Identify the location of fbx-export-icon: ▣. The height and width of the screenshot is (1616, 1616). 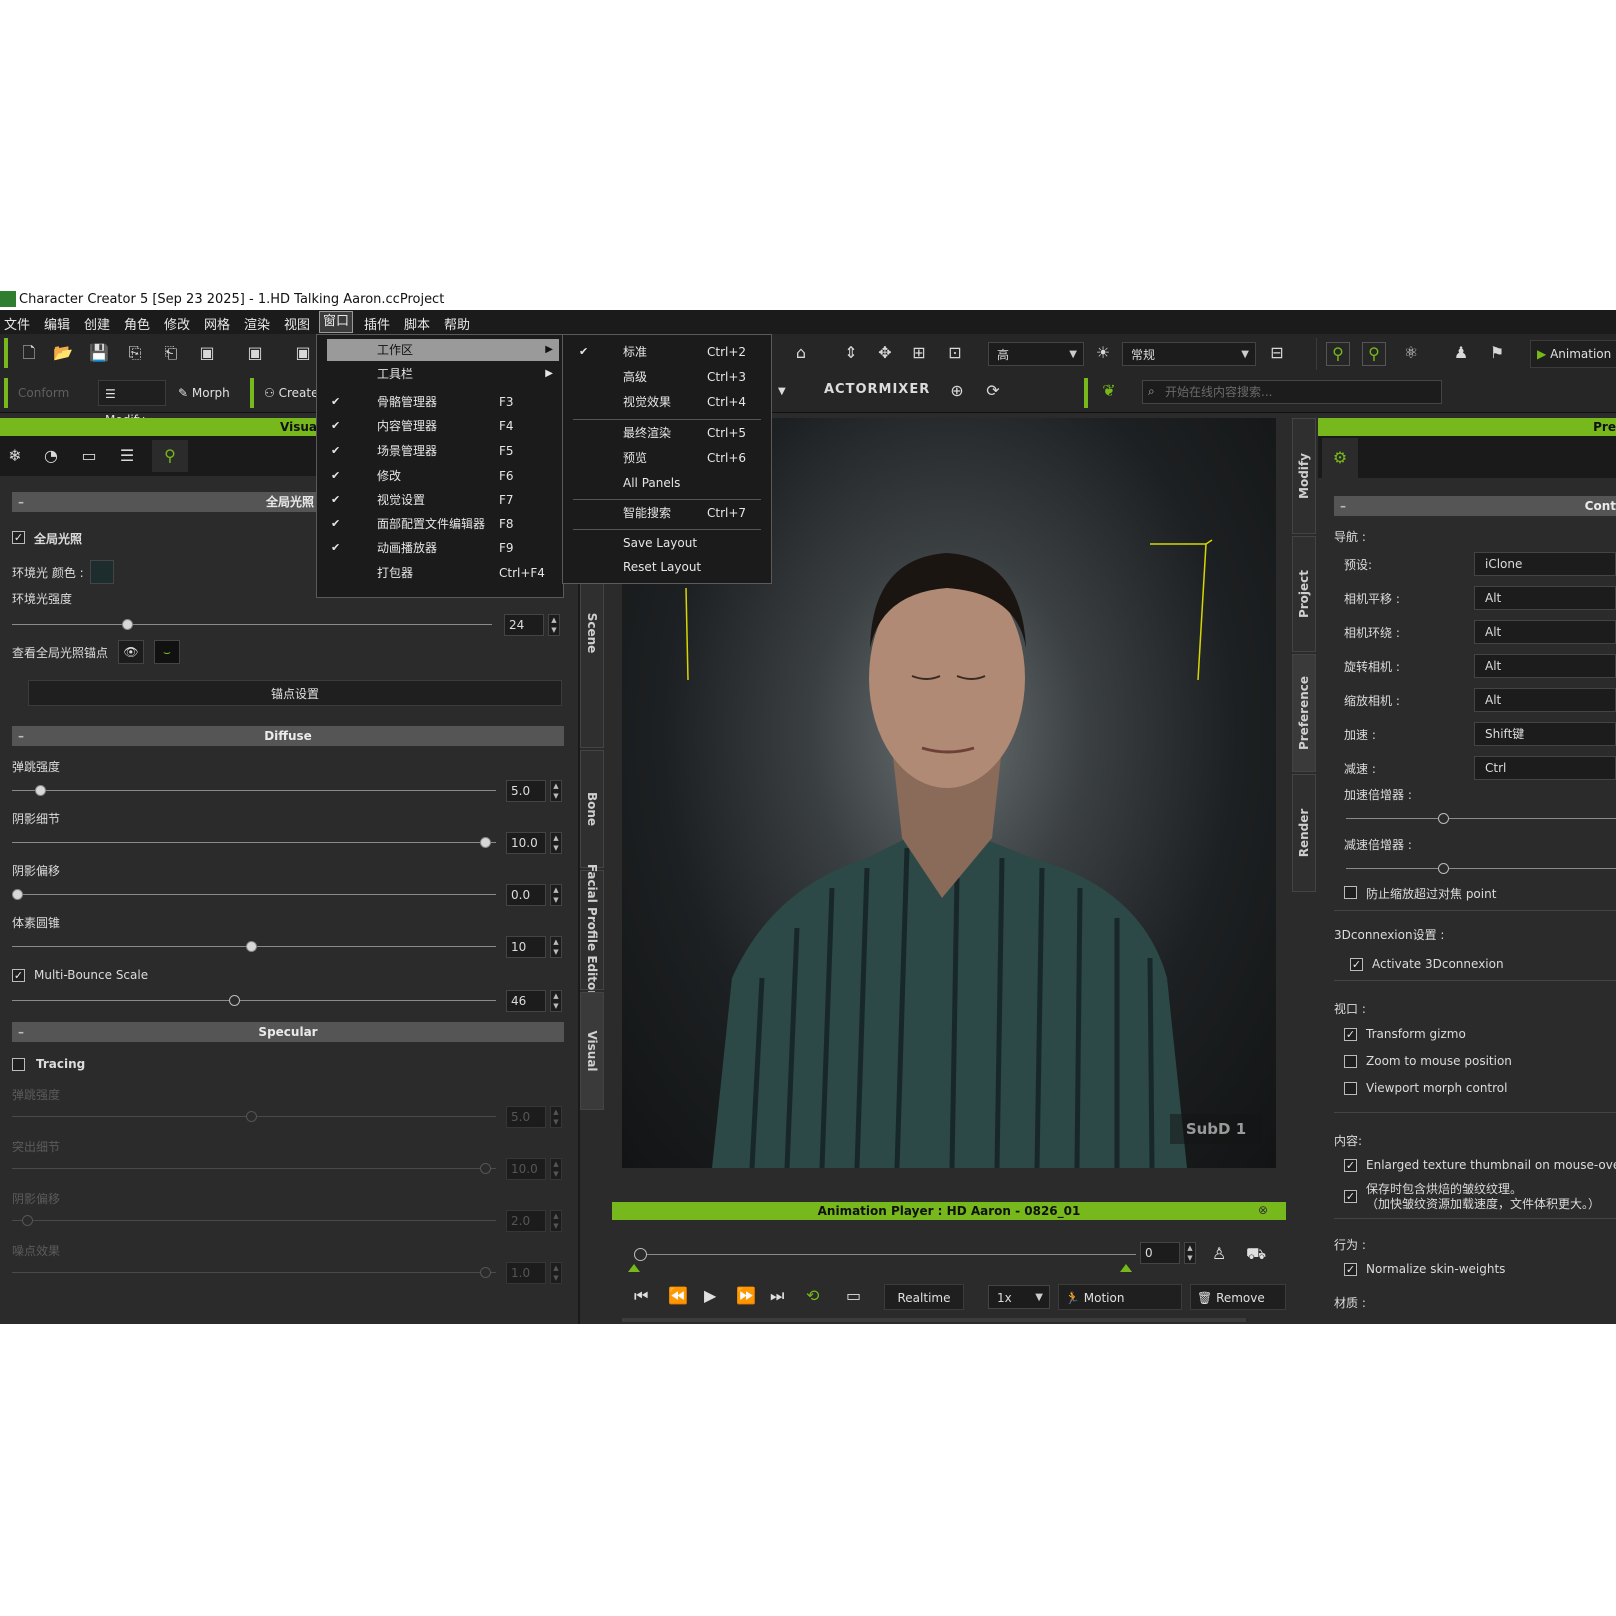
(255, 353).